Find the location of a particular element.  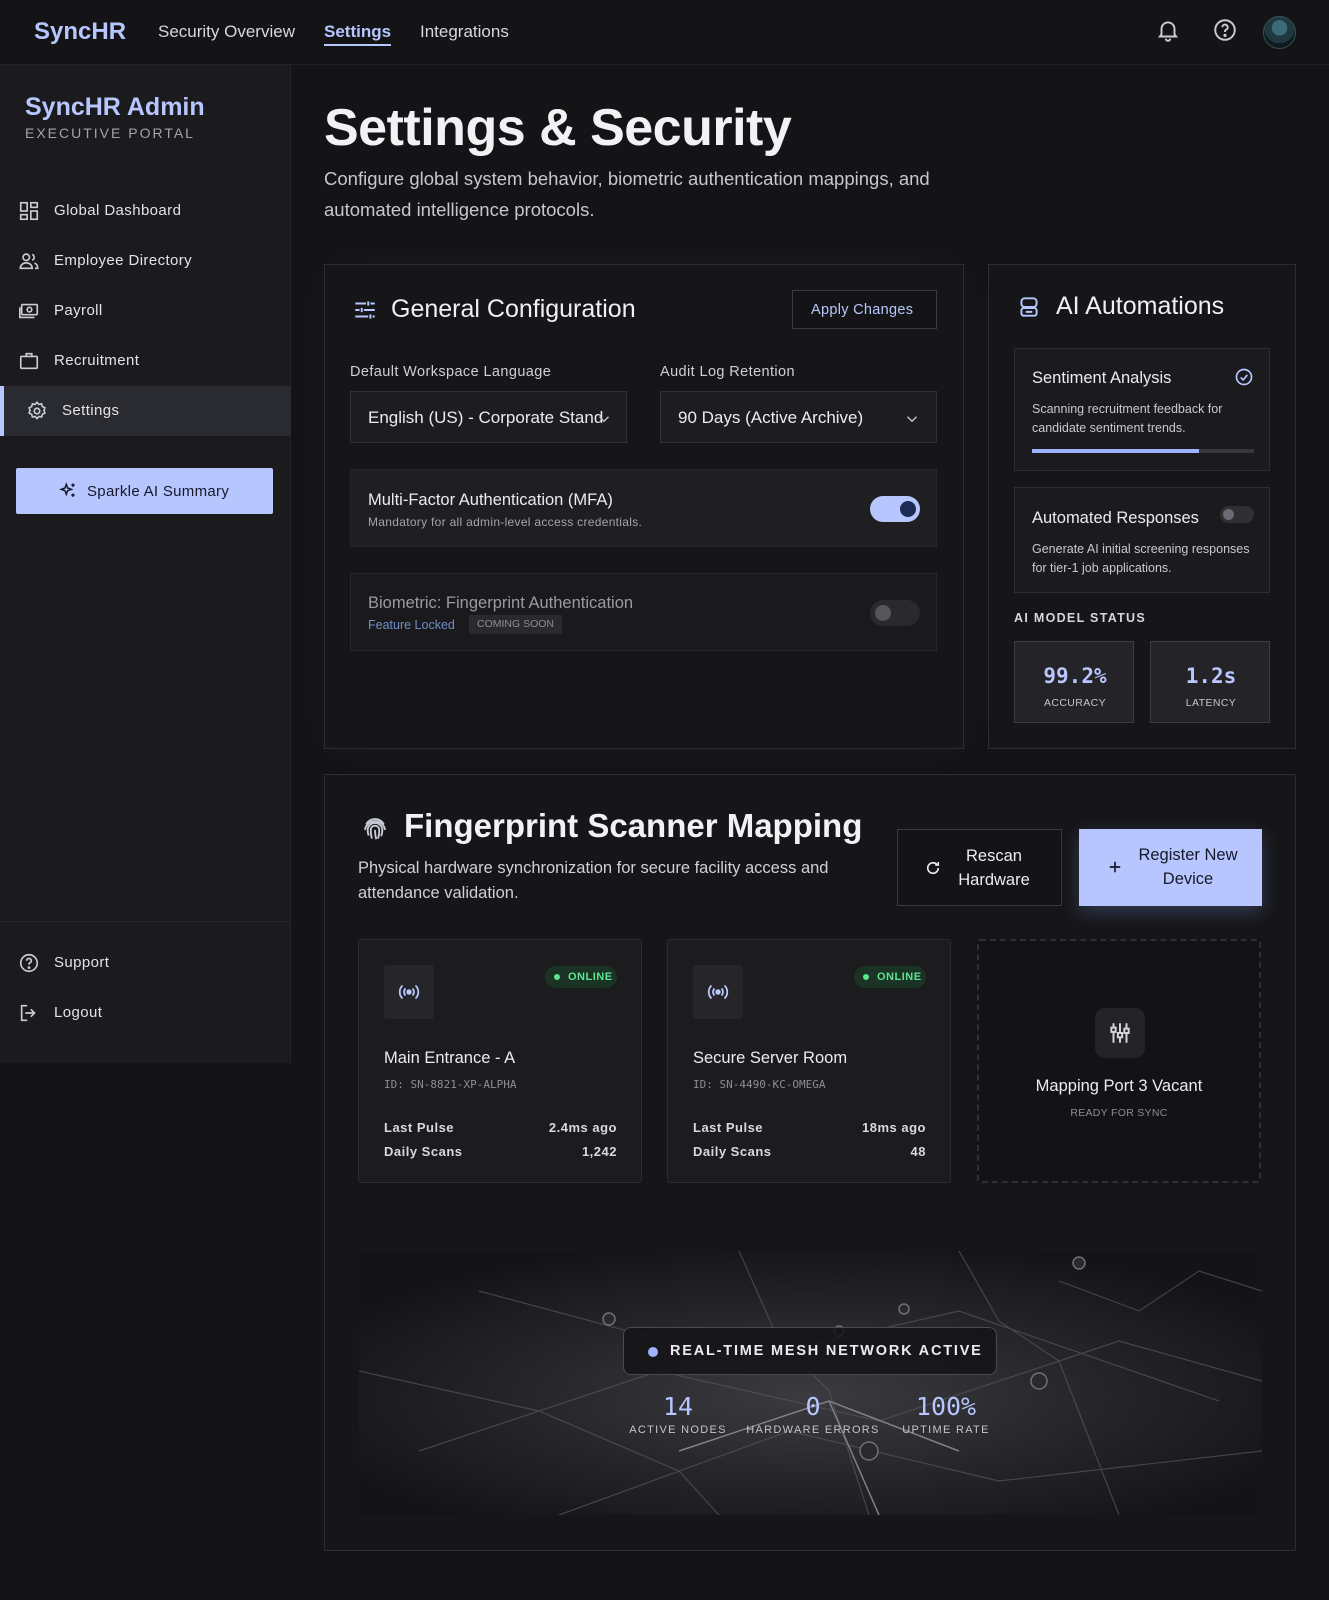

logout-icon is located at coordinates (29, 1013).